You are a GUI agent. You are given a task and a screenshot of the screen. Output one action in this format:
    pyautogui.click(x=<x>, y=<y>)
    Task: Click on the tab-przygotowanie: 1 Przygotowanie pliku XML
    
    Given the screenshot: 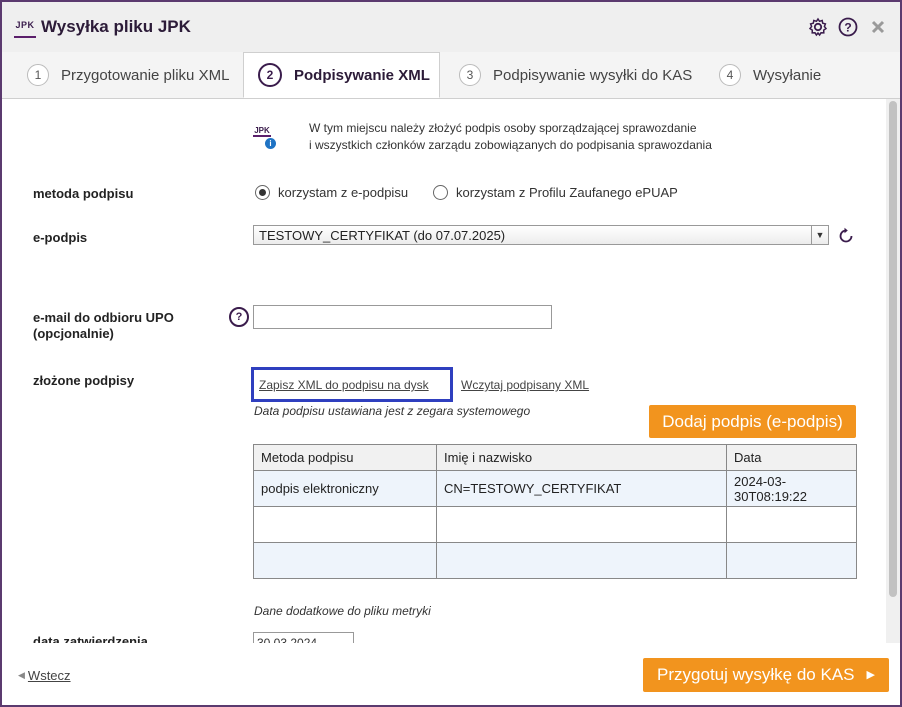 What is the action you would take?
    pyautogui.click(x=128, y=75)
    